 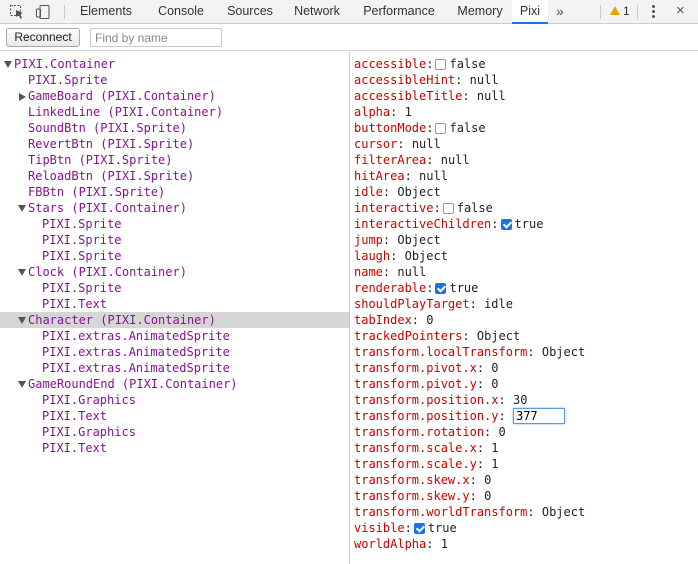 What do you see at coordinates (59, 64) in the screenshot?
I see `tree-node: PIXI.Container` at bounding box center [59, 64].